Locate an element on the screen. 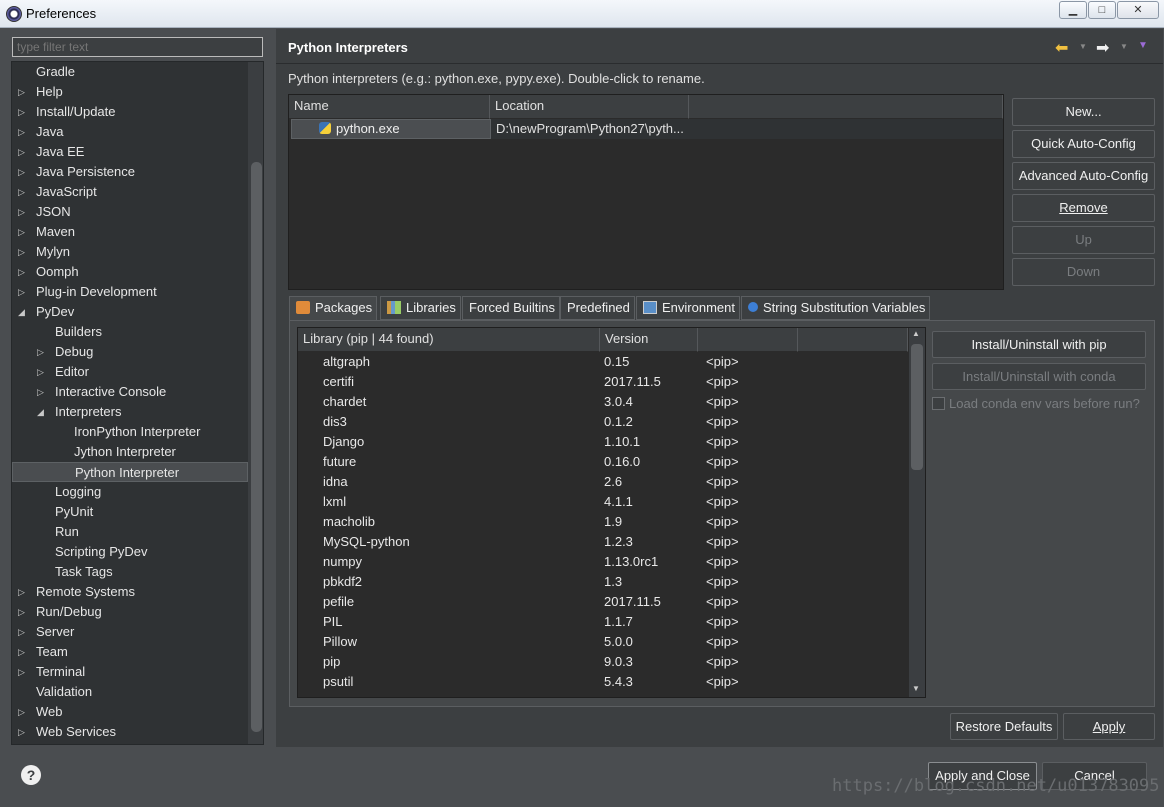 The height and width of the screenshot is (807, 1164). tree-item: ◢ PyDev is located at coordinates (130, 312).